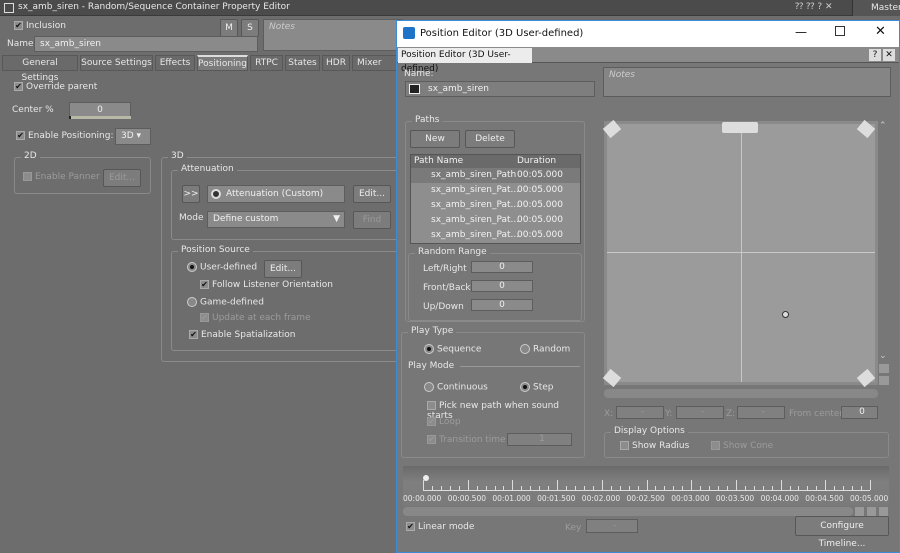 The width and height of the screenshot is (900, 553). What do you see at coordinates (116, 63) in the screenshot?
I see `tab-source-settings: Source Settings` at bounding box center [116, 63].